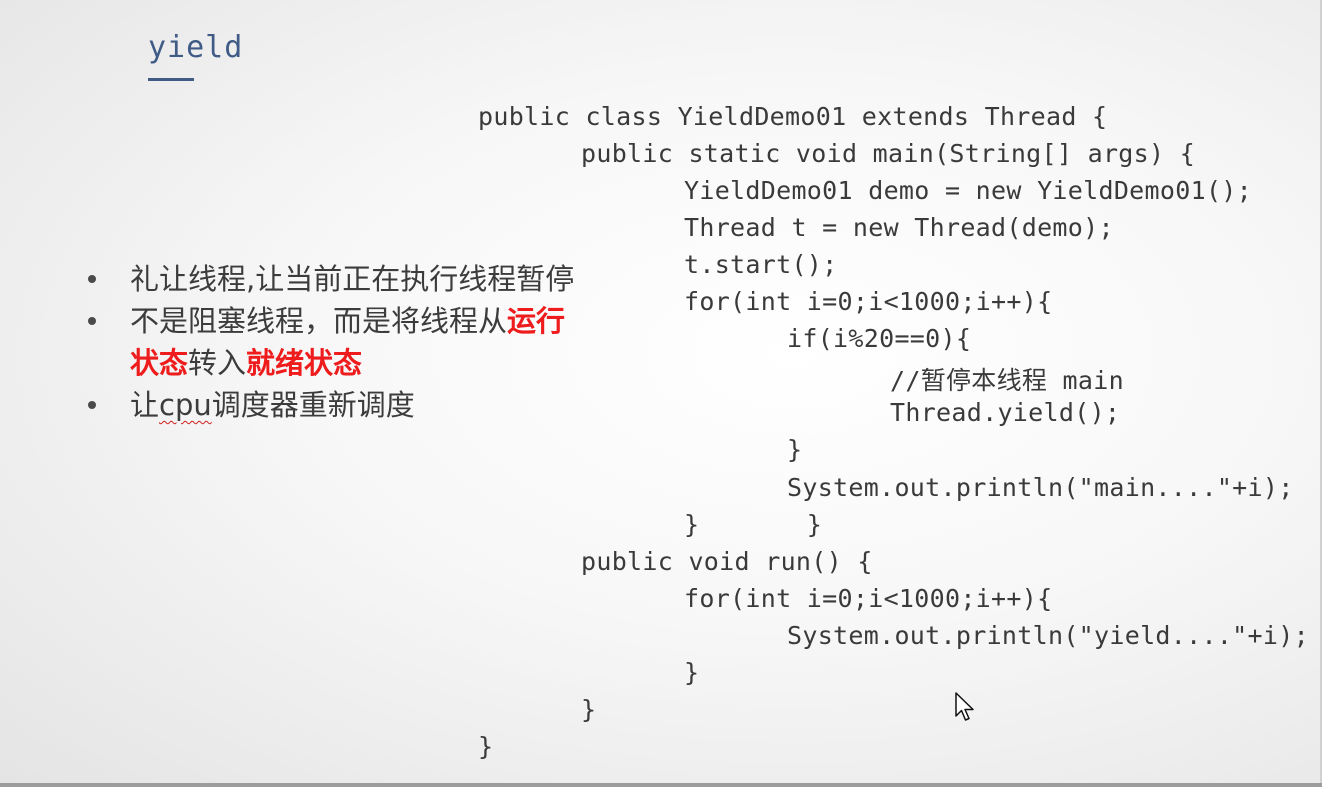 The image size is (1322, 787). What do you see at coordinates (1005, 412) in the screenshot?
I see `code-line: Thread.yield();` at bounding box center [1005, 412].